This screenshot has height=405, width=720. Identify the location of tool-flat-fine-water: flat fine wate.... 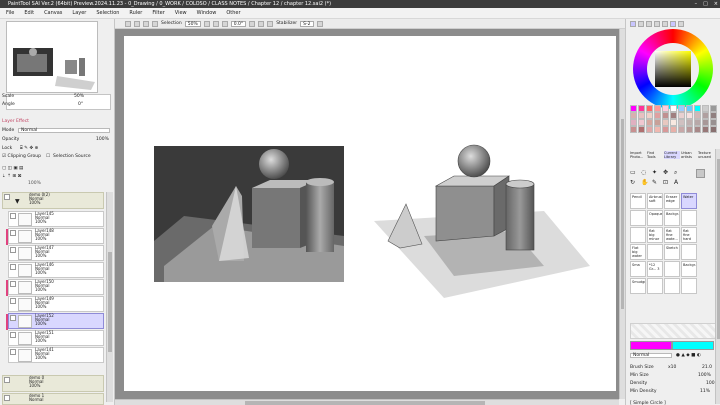
(672, 235).